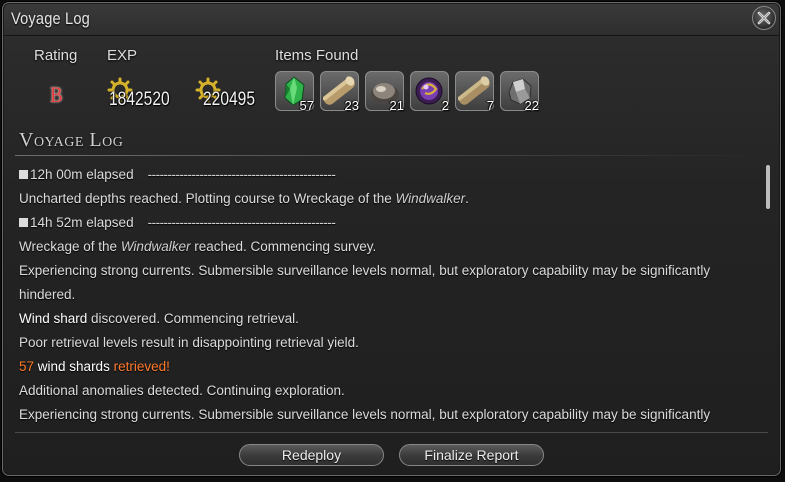 Image resolution: width=785 pixels, height=482 pixels. I want to click on item-count: 57, so click(306, 105).